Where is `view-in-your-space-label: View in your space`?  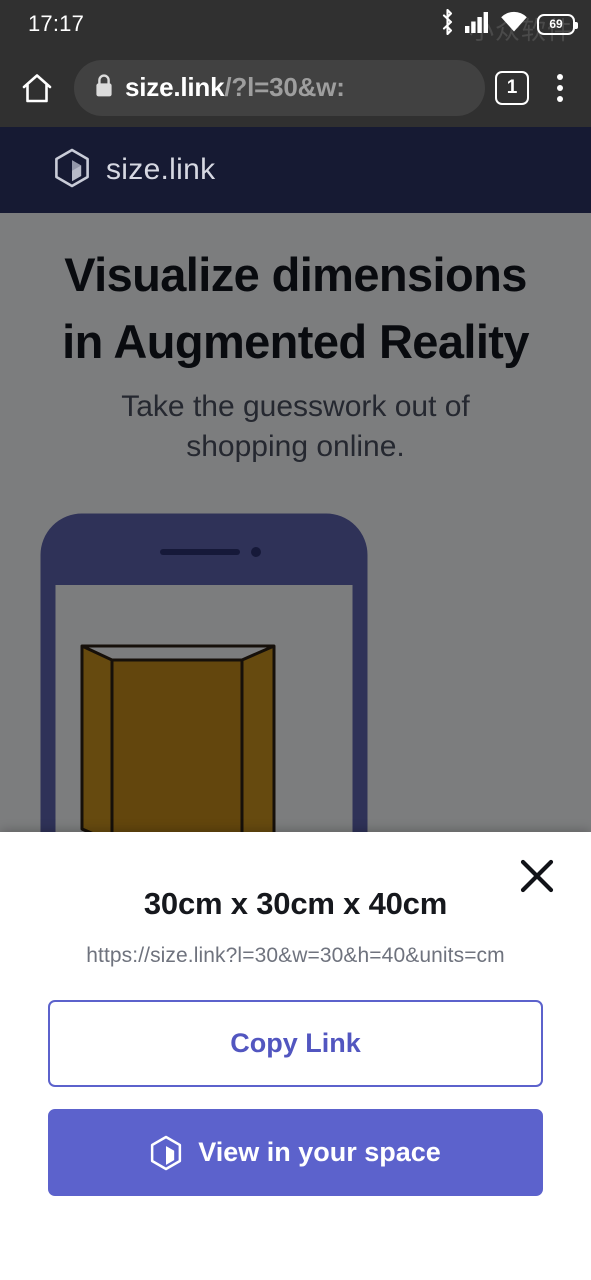
view-in-your-space-label: View in your space is located at coordinates (319, 1152).